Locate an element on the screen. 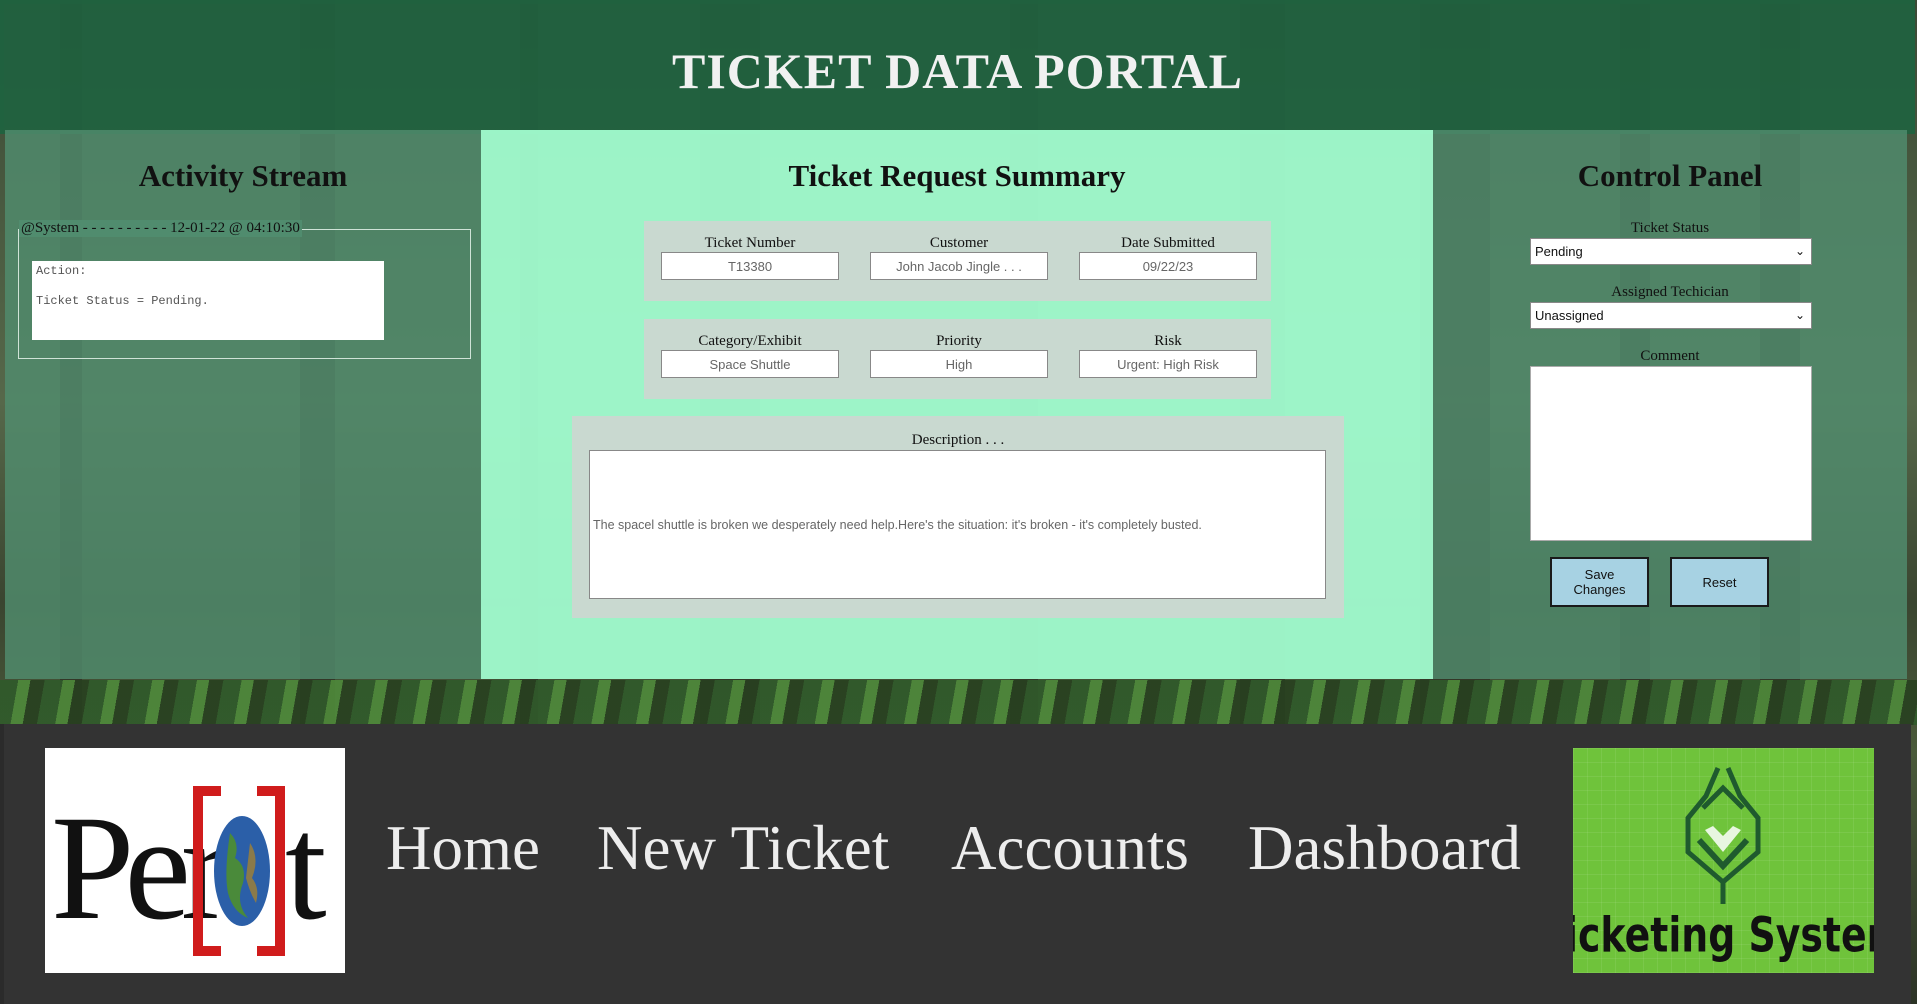 The height and width of the screenshot is (1004, 1917). date-submitted-label: Date Submitted is located at coordinates (1168, 243).